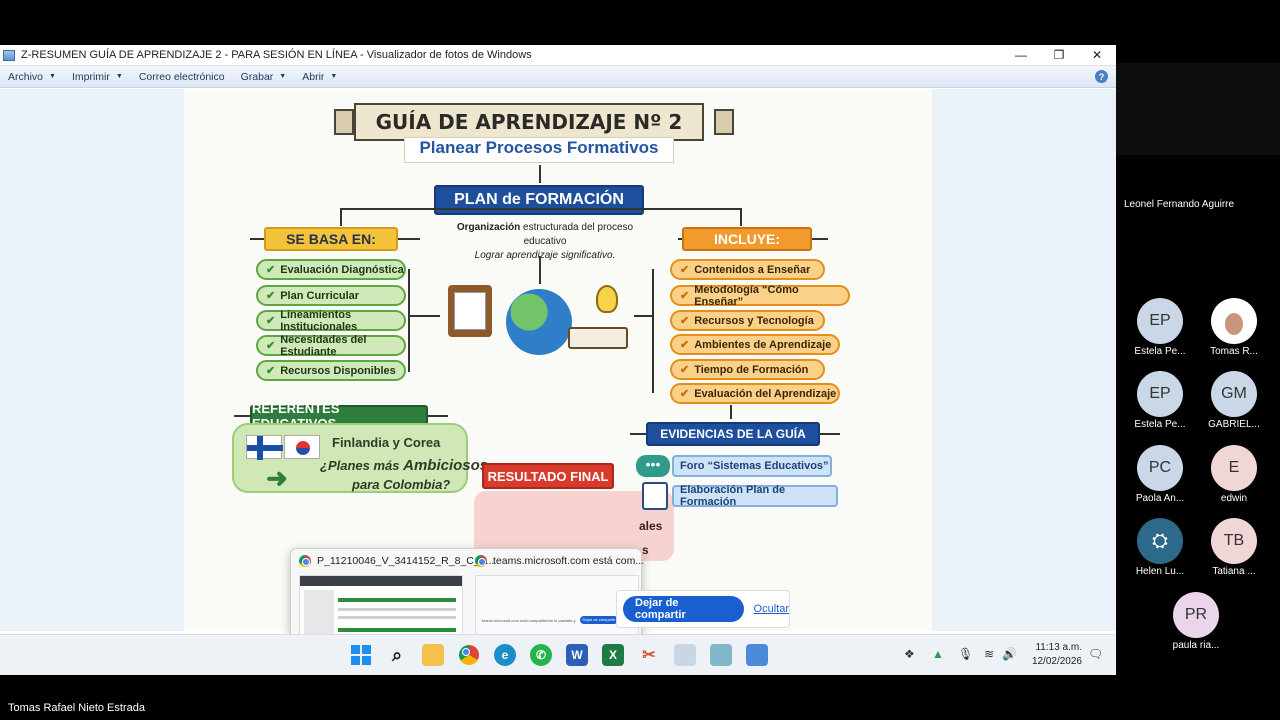 The width and height of the screenshot is (1280, 720). What do you see at coordinates (1234, 541) in the screenshot?
I see `avatar: TB` at bounding box center [1234, 541].